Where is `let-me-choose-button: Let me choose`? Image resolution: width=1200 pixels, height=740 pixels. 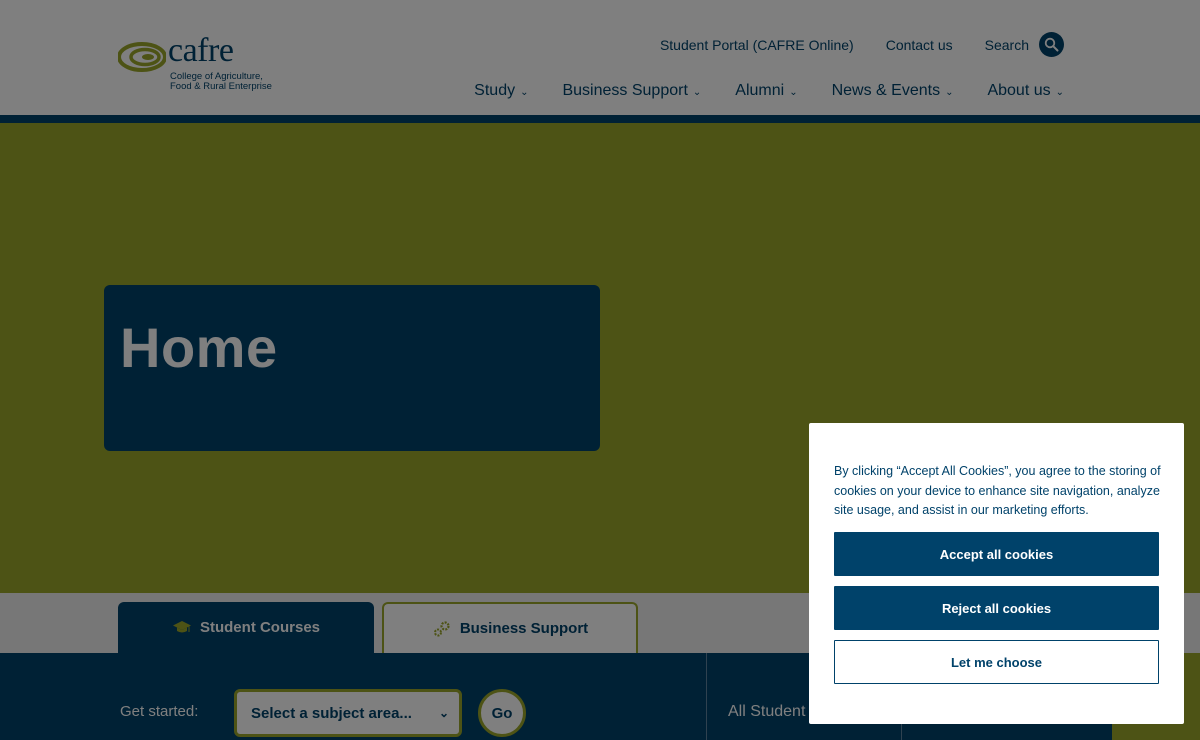
let-me-choose-button: Let me choose is located at coordinates (996, 662).